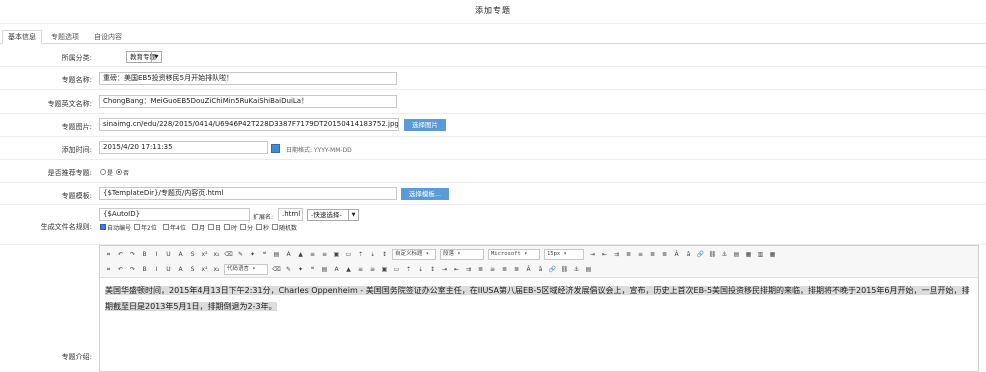 This screenshot has width=986, height=372. I want to click on snapscreen-icon: ▲, so click(348, 269).